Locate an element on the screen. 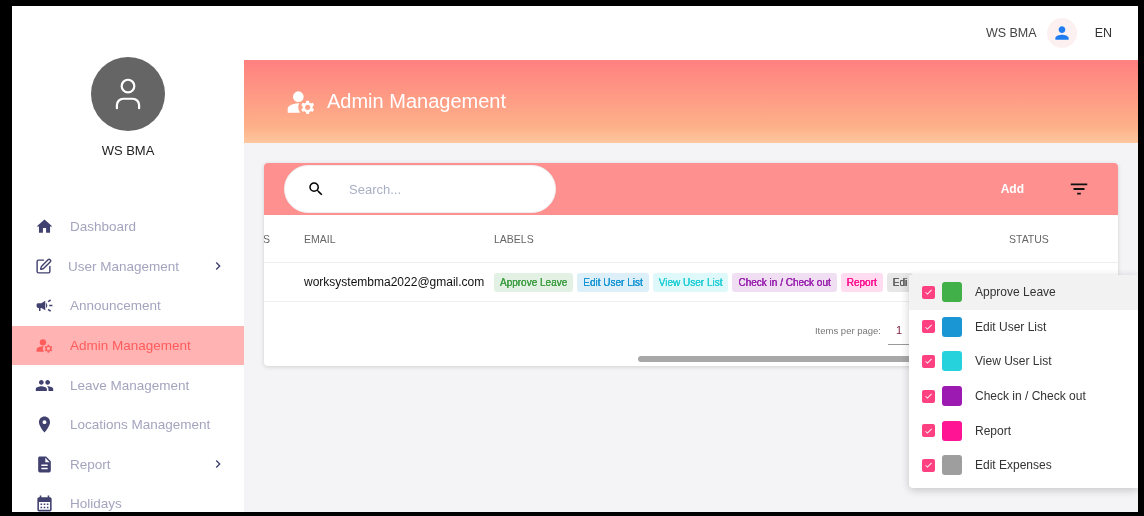 The width and height of the screenshot is (1144, 516). column-header: STATUS is located at coordinates (1029, 238).